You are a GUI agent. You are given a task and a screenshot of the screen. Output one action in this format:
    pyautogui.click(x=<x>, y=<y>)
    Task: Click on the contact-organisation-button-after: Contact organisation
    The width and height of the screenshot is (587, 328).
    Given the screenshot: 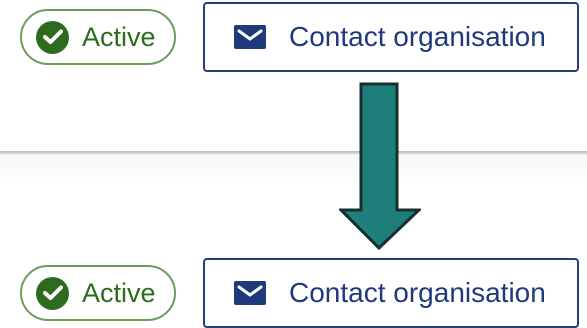 What is the action you would take?
    pyautogui.click(x=391, y=293)
    